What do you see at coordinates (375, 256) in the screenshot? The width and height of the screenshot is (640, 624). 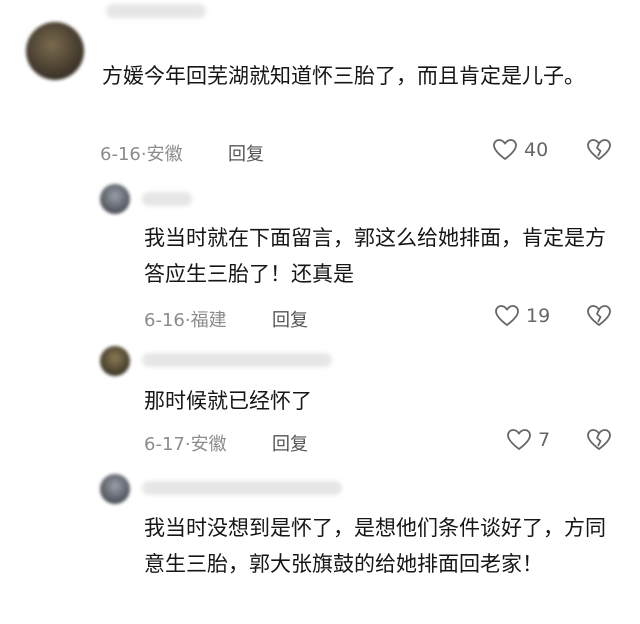 I see `comment-text: 我当时就在下面留言，郭这么给她排面，肯定是方答应生三胎了！还真是` at bounding box center [375, 256].